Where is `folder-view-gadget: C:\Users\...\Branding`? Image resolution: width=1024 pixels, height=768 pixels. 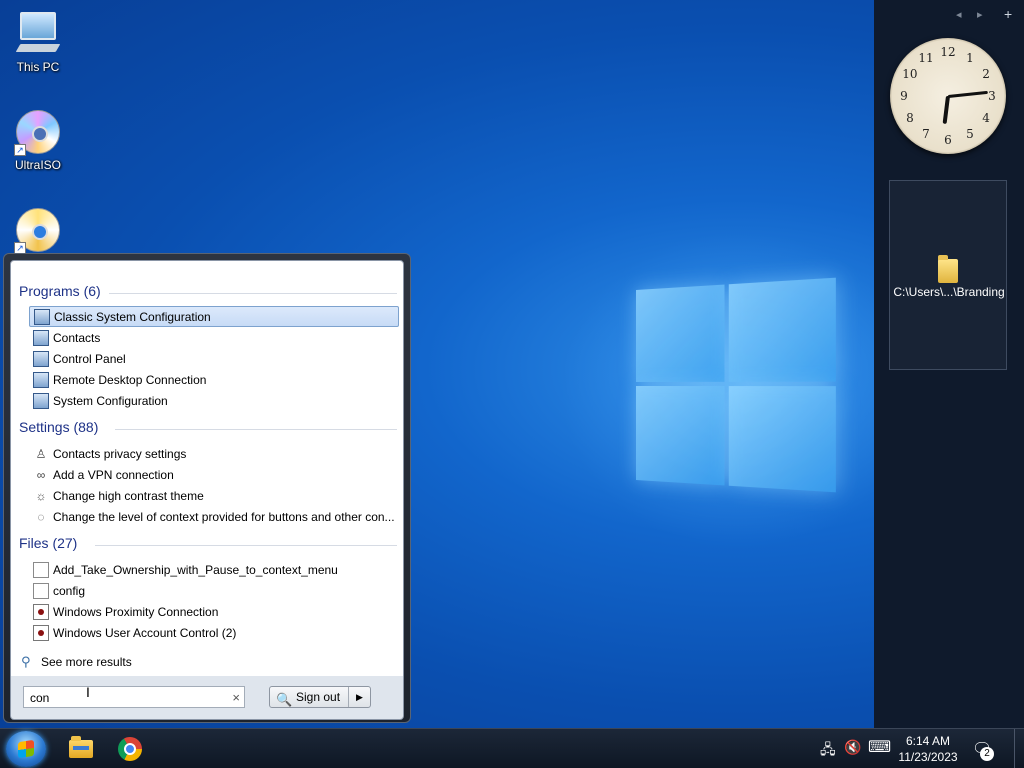
folder-view-gadget: C:\Users\...\Branding is located at coordinates (948, 275).